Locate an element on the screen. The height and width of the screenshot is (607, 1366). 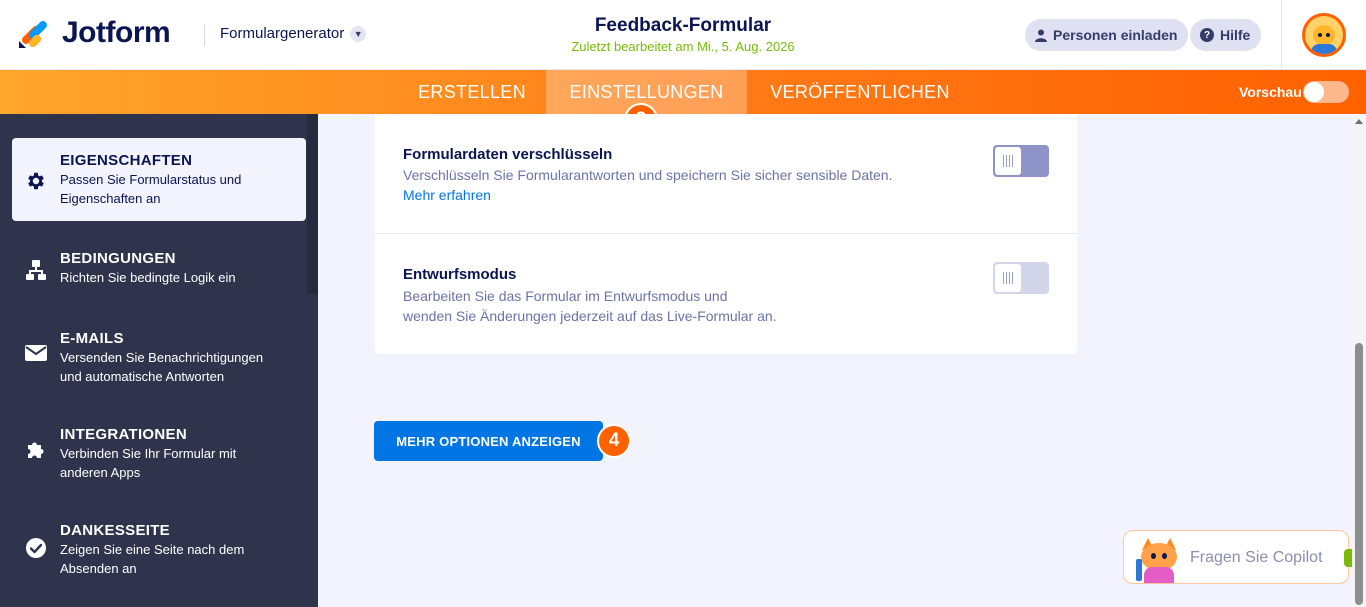
sidebar-item-desc: Verbinden Sie Ihr Formular mit is located at coordinates (148, 453).